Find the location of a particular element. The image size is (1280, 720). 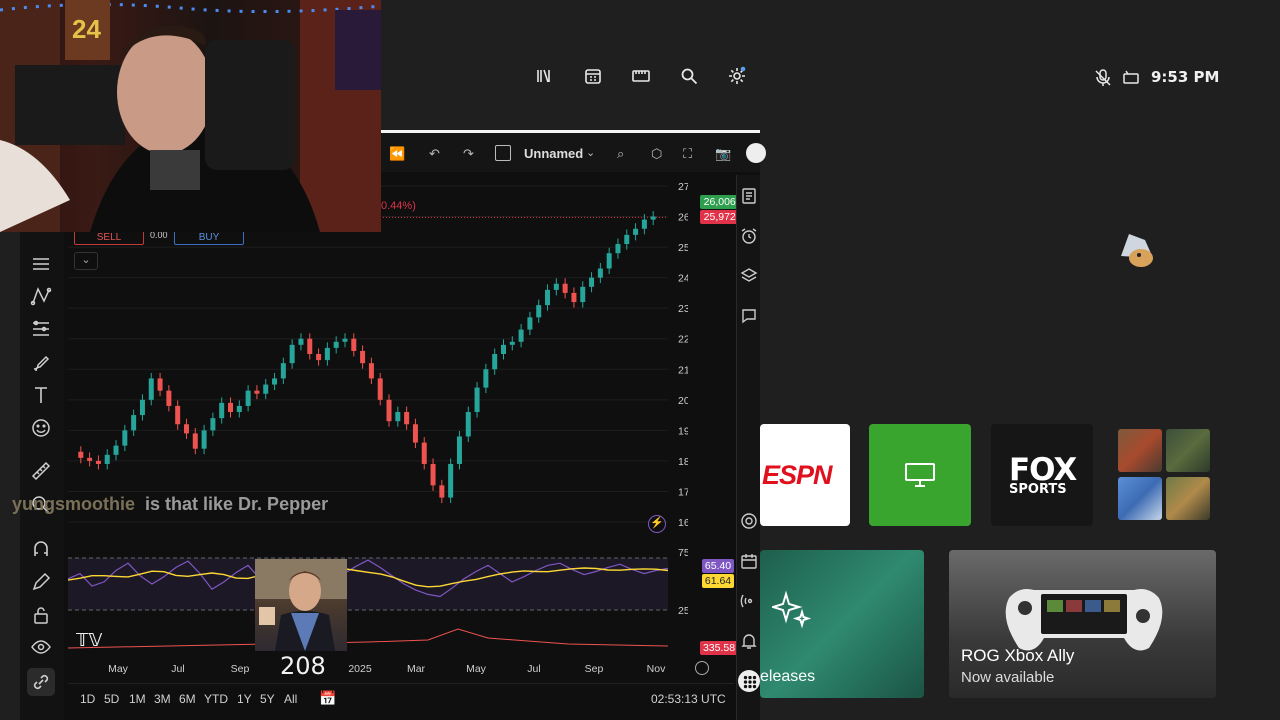

espn-tile: ESPN is located at coordinates (805, 475).